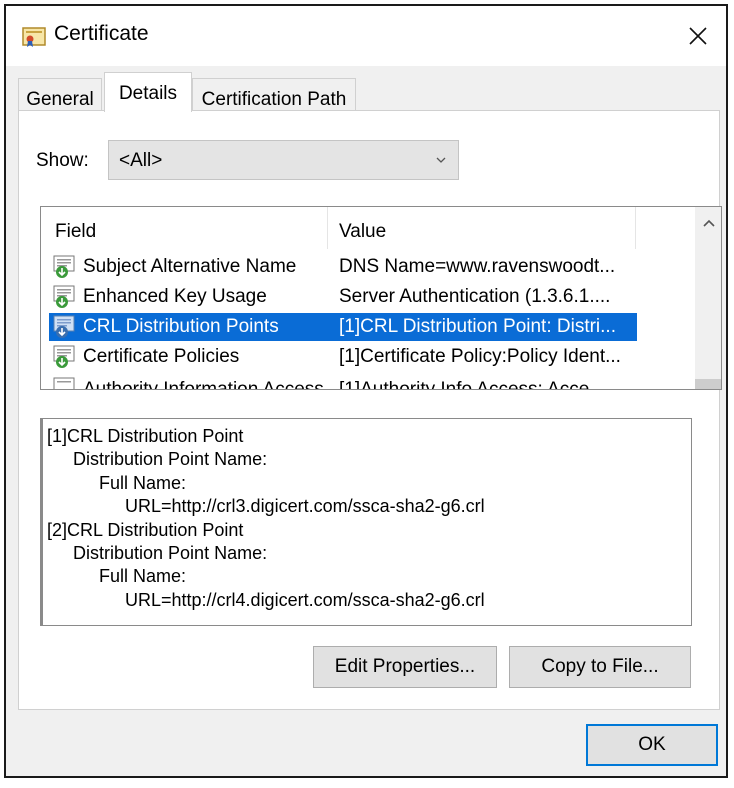 The height and width of the screenshot is (788, 734). I want to click on tab-details: Details, so click(148, 92).